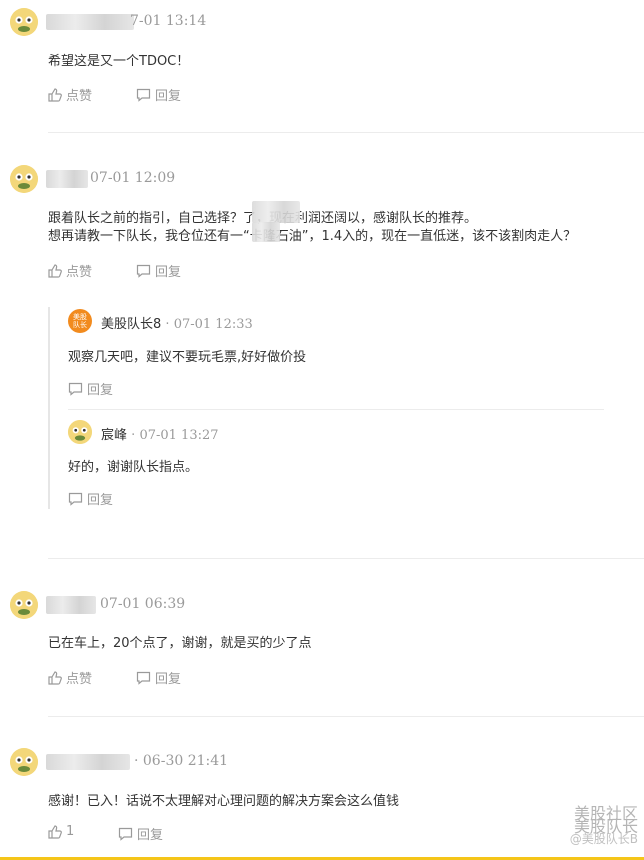 The image size is (644, 860). What do you see at coordinates (603, 839) in the screenshot?
I see `watermark-line3: @美股队长B` at bounding box center [603, 839].